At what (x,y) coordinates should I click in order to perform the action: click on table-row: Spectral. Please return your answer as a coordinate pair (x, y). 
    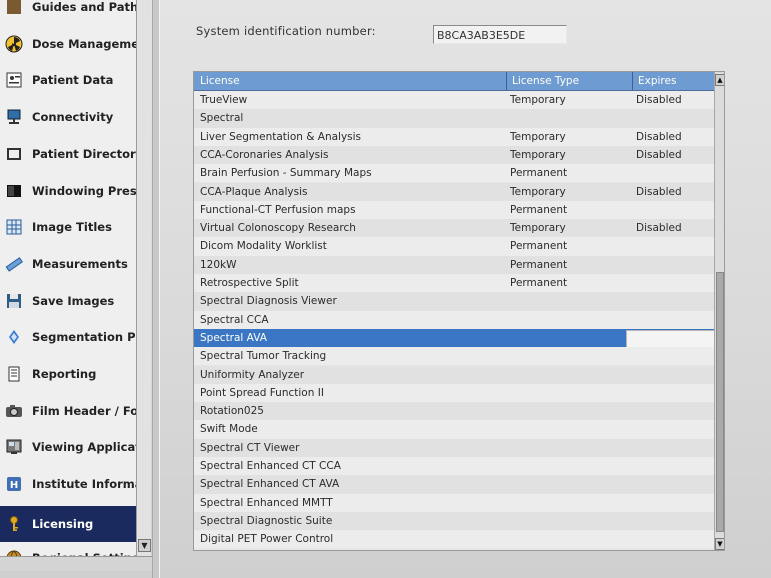
    Looking at the image, I should click on (455, 118).